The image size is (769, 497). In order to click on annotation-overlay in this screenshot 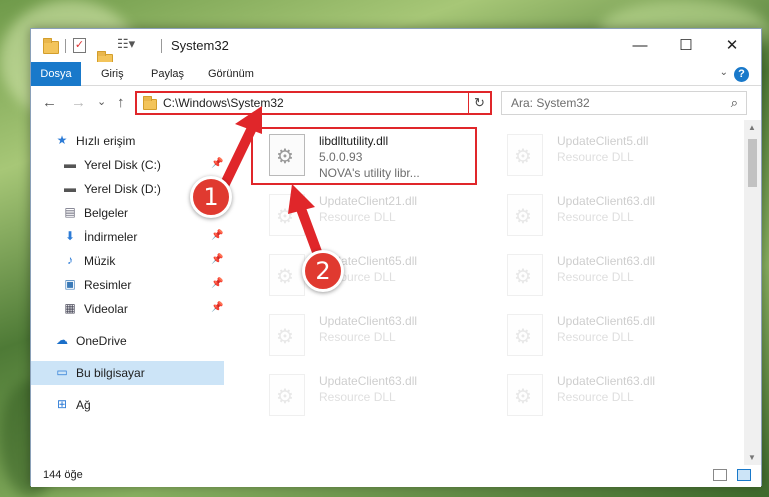, I will do `click(271, 185)`.